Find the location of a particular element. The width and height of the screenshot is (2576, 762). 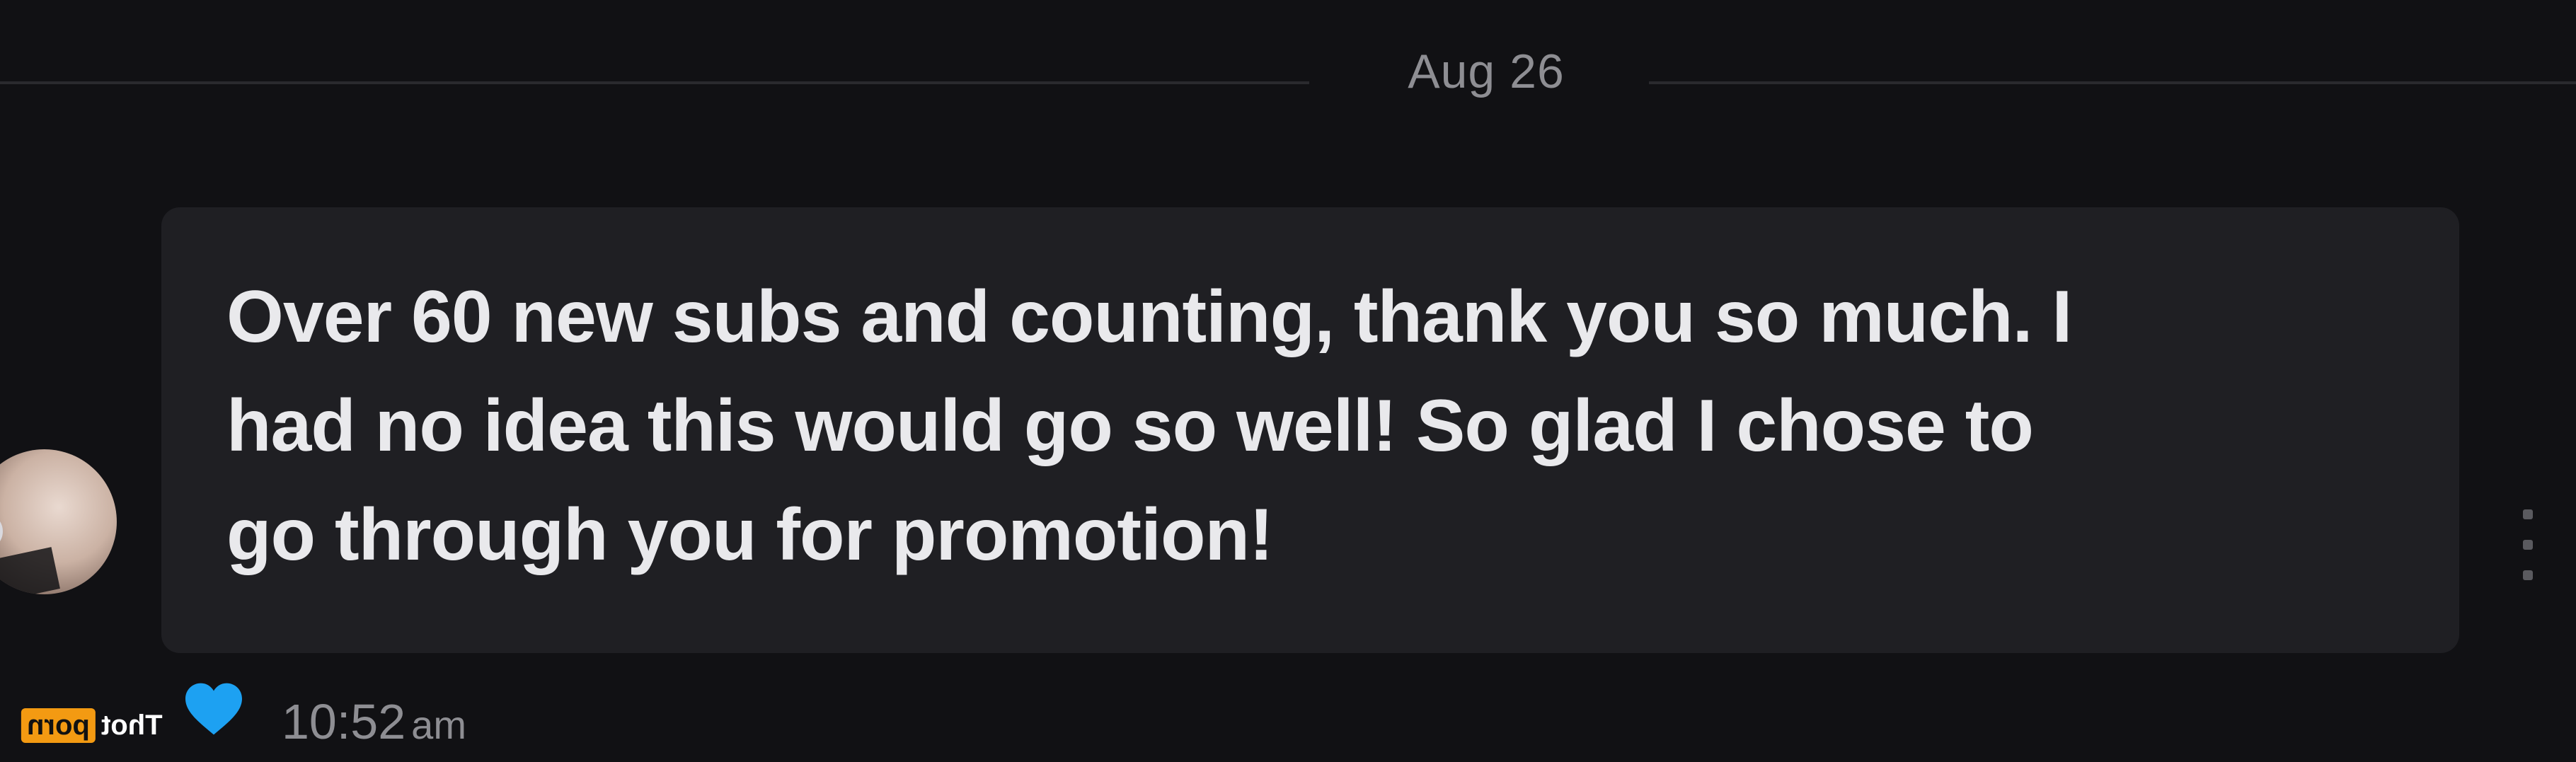

heart-icon is located at coordinates (214, 709).